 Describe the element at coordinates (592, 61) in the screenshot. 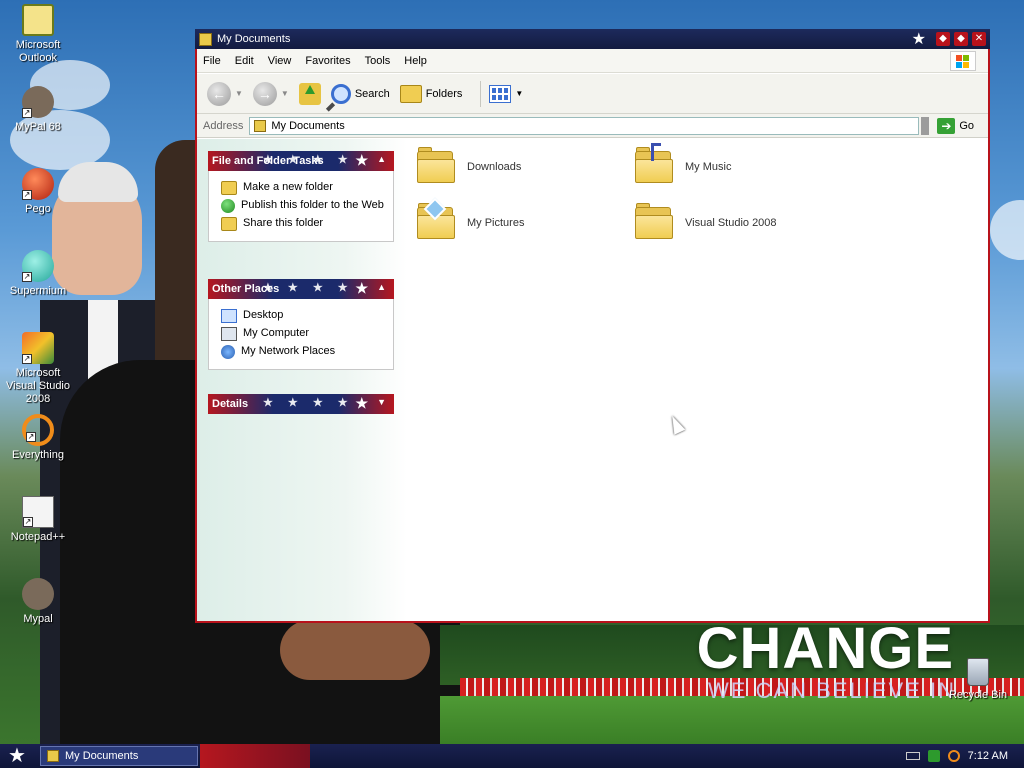

I see `menu-bar: File Edit View Favorites Tools Help` at that location.